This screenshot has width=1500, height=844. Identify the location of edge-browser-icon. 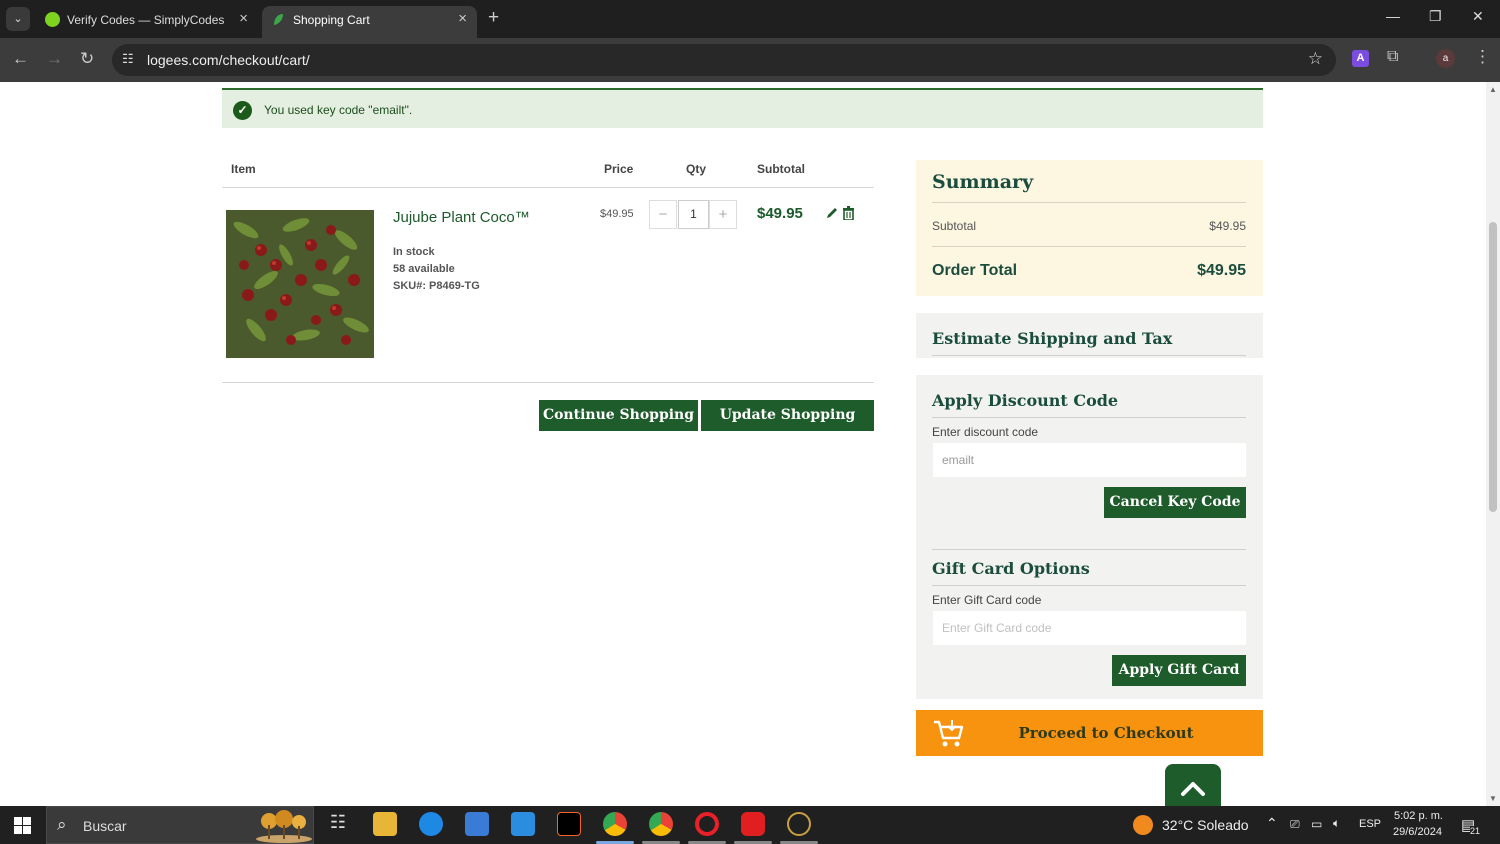
(431, 824).